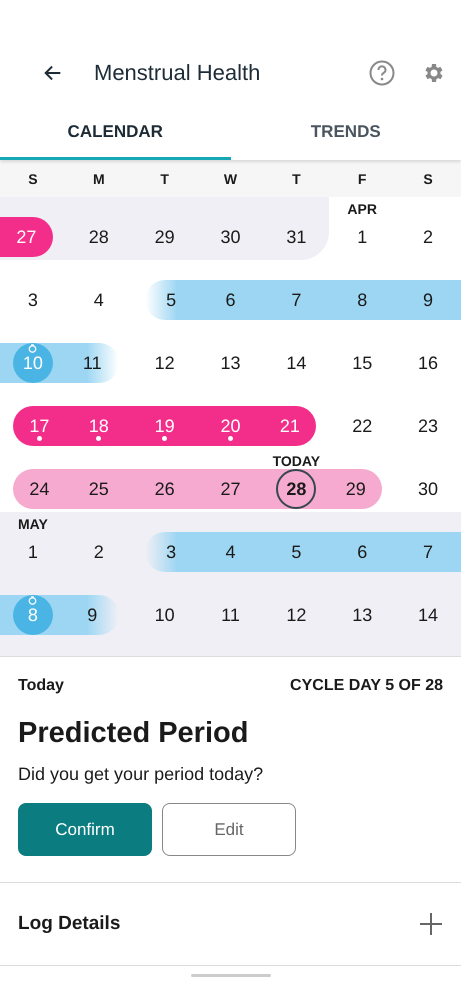 This screenshot has width=461, height=999. Describe the element at coordinates (115, 133) in the screenshot. I see `tab: CALENDAR` at that location.